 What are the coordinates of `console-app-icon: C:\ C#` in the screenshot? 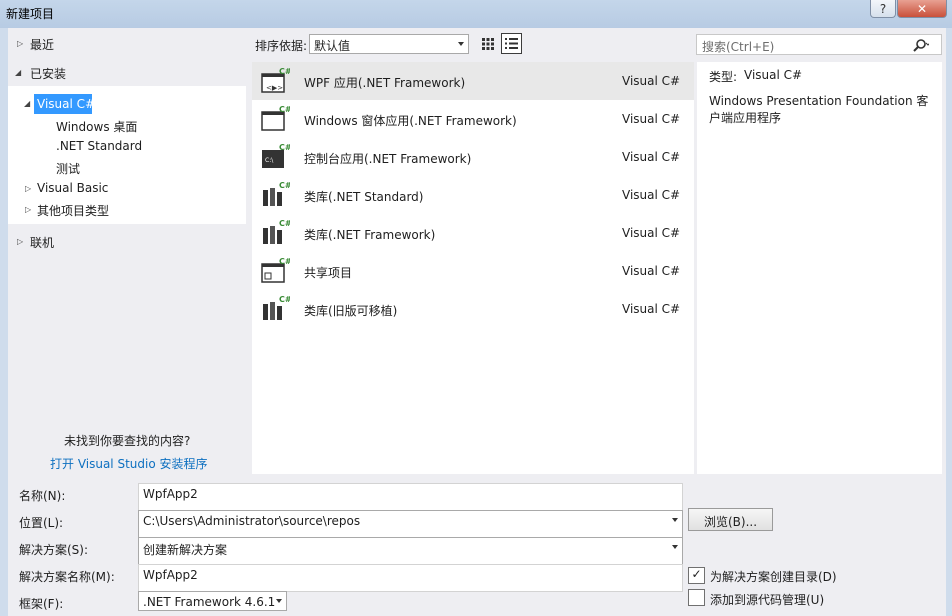 It's located at (276, 155).